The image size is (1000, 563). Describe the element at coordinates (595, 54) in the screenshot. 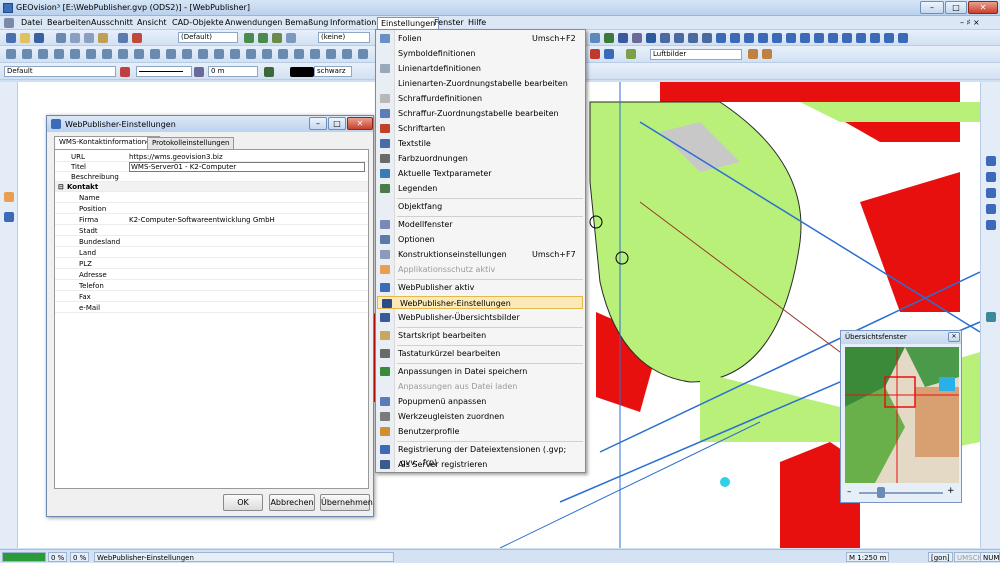

I see `delete-icon` at that location.